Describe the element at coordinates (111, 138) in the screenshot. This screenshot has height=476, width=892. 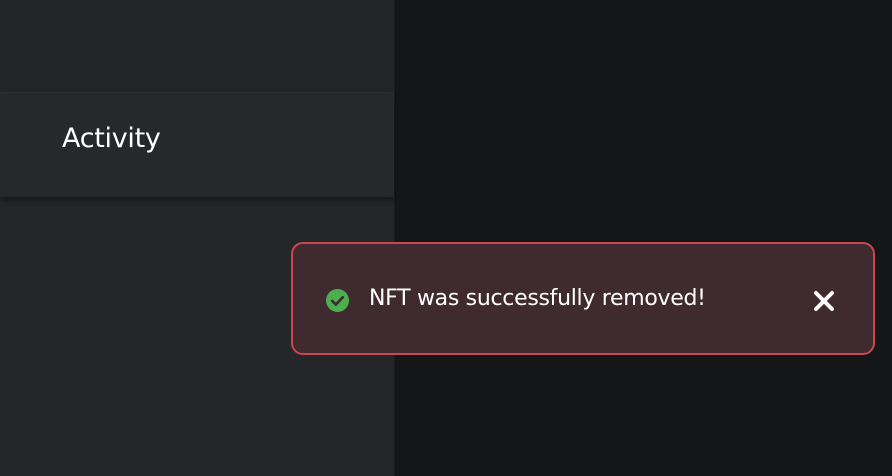
I see `tab-activity-label: Activity` at that location.